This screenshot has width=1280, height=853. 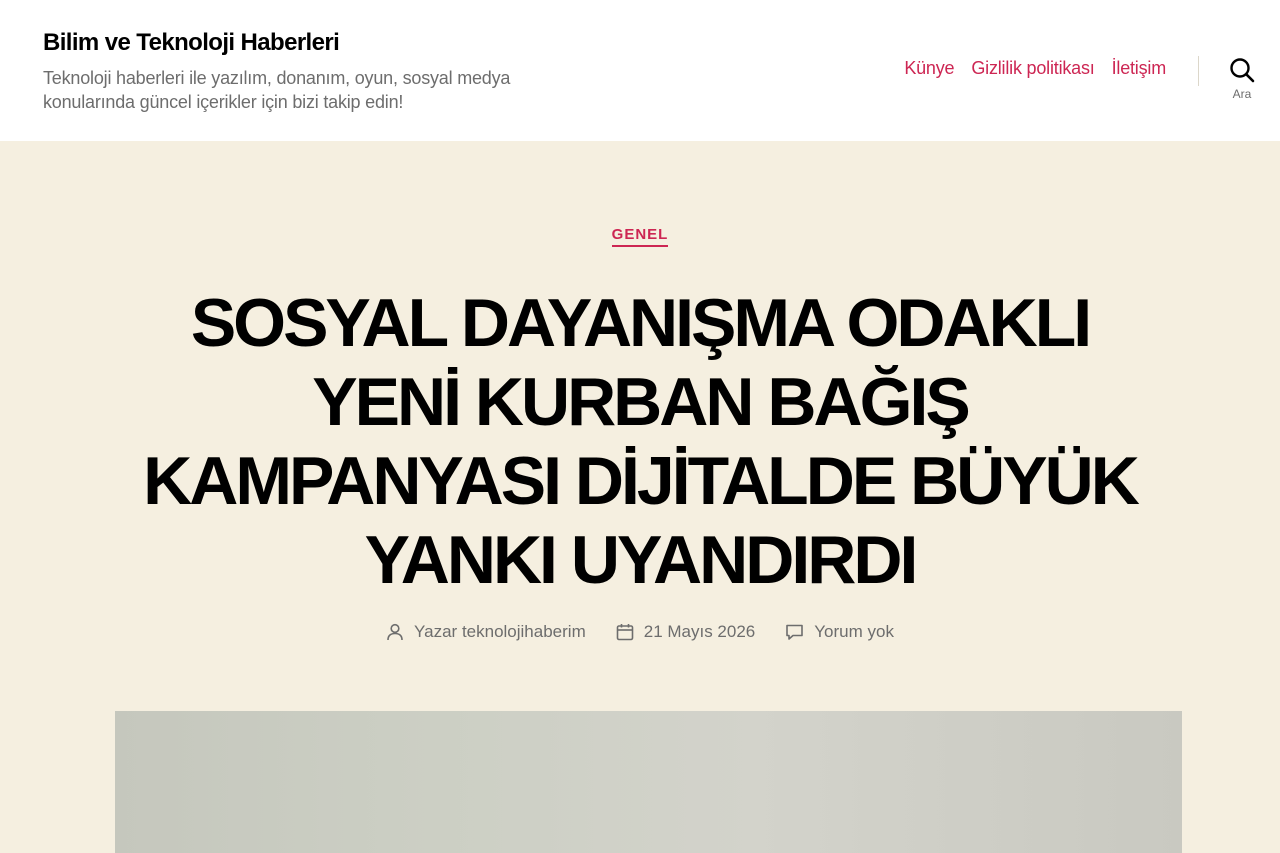 I want to click on post-comments: Yorum yok, so click(x=839, y=632).